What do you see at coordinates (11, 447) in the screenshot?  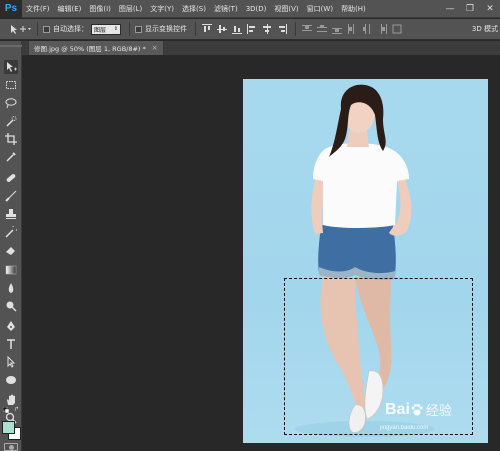 I see `quick-mask-icon` at bounding box center [11, 447].